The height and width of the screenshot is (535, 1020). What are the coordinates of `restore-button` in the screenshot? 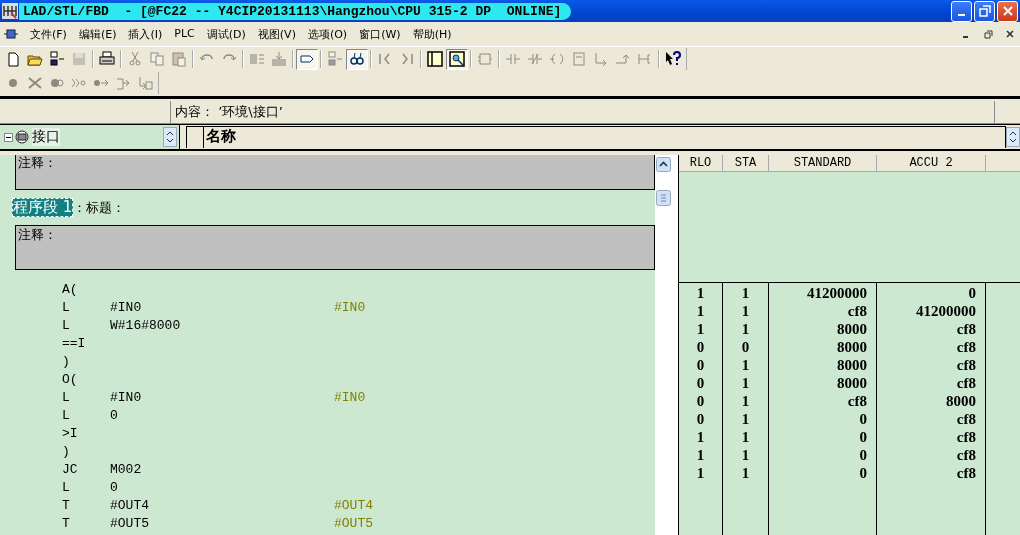 It's located at (984, 11).